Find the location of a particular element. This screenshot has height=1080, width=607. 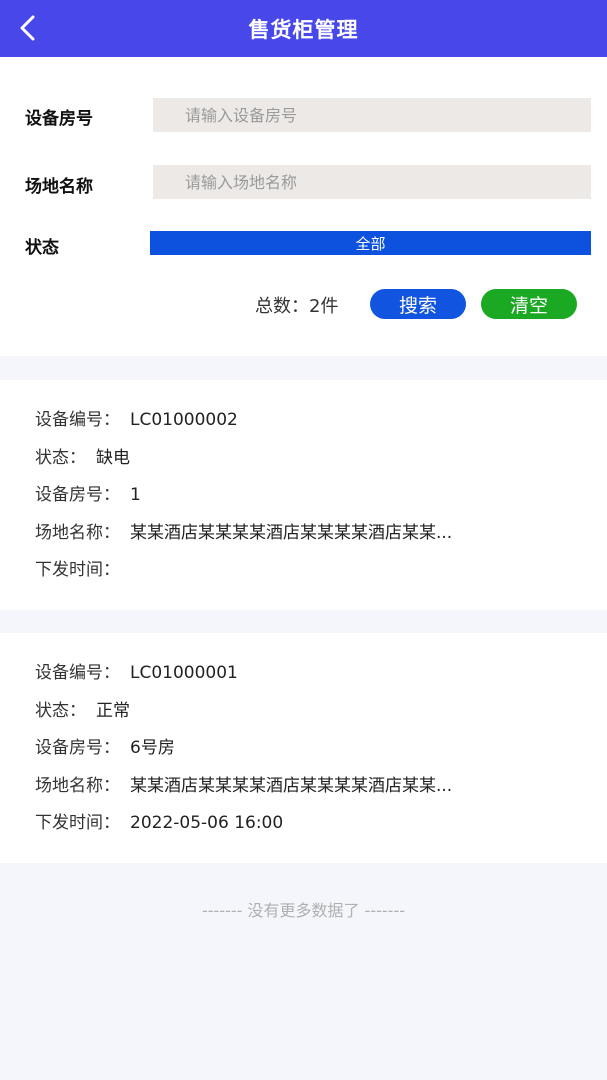

page-title: 售货柜管理 is located at coordinates (303, 29).